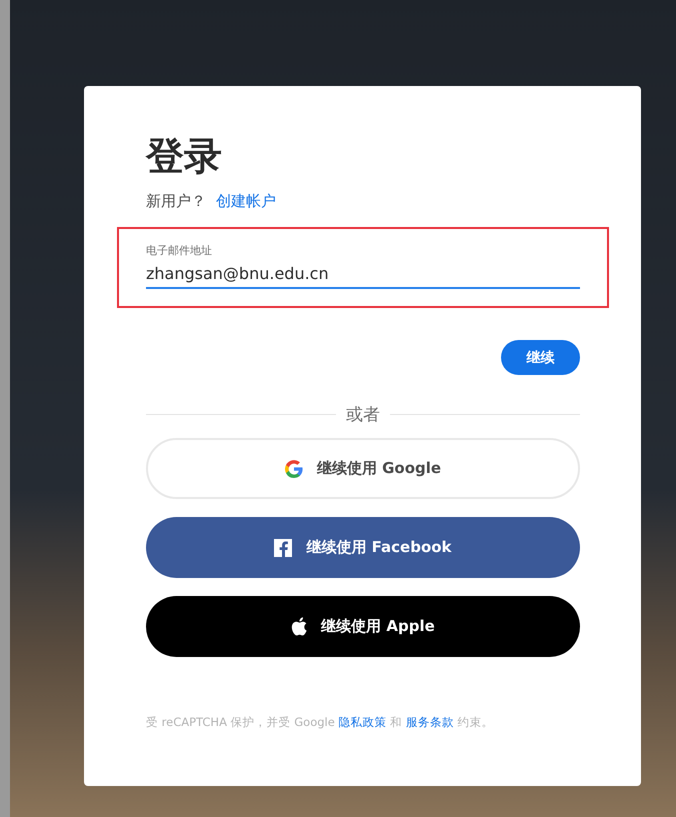 The height and width of the screenshot is (817, 676). Describe the element at coordinates (363, 415) in the screenshot. I see `divider-text: 或者` at that location.